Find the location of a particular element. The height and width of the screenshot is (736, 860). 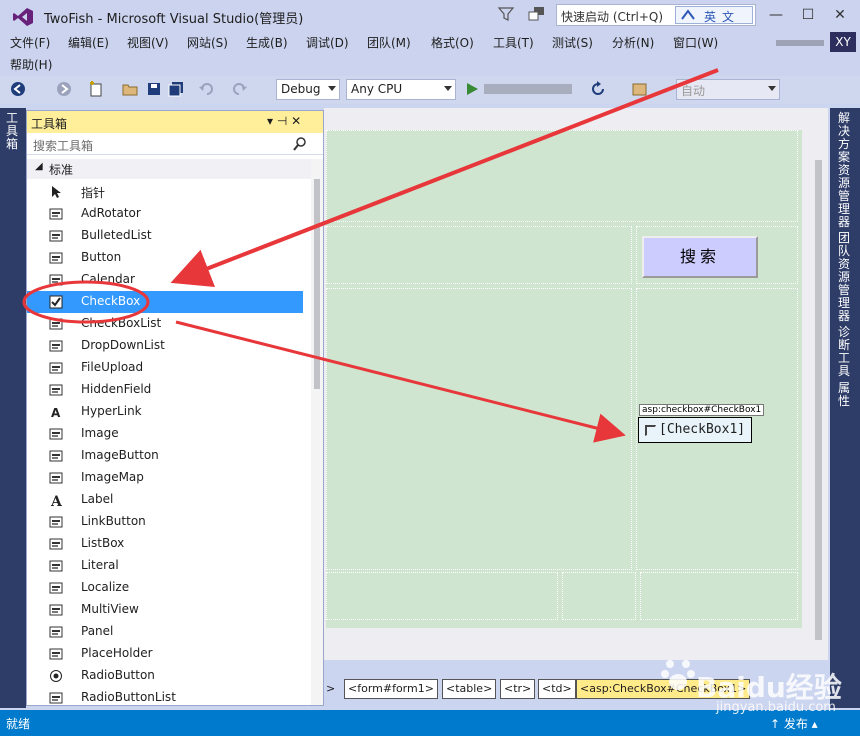

close-button: ✕ is located at coordinates (840, 15).